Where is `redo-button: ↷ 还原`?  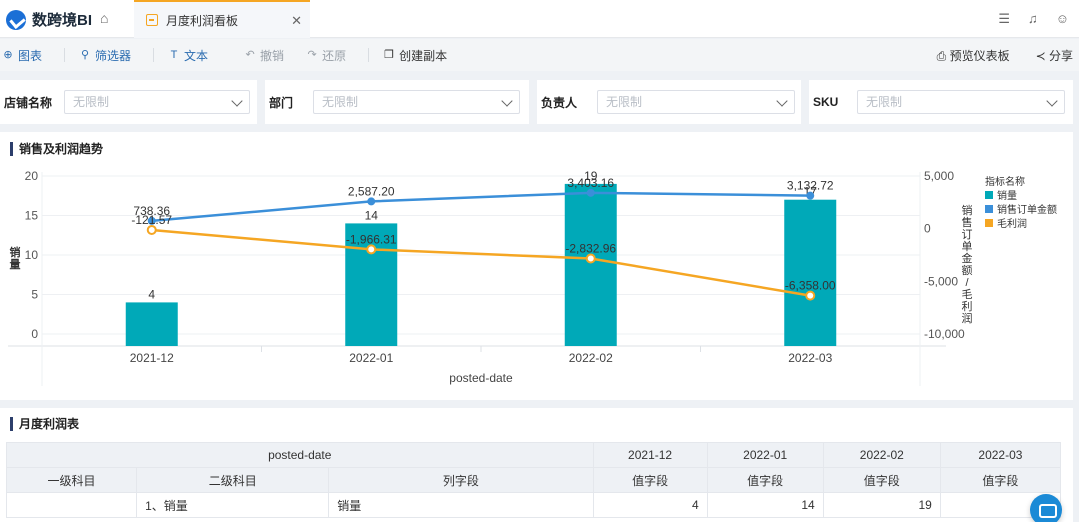
redo-button: ↷ 还原 is located at coordinates (326, 55).